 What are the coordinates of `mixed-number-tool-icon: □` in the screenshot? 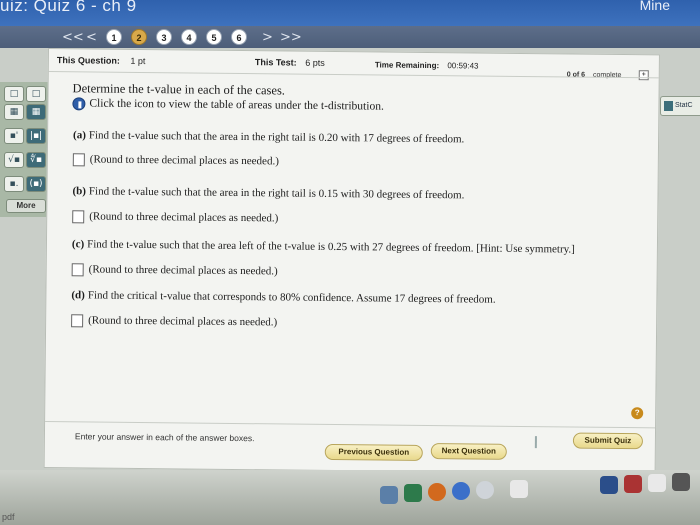 It's located at (36, 94).